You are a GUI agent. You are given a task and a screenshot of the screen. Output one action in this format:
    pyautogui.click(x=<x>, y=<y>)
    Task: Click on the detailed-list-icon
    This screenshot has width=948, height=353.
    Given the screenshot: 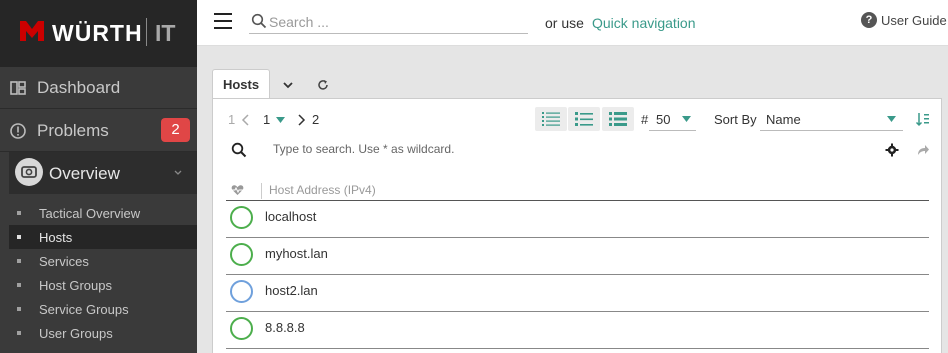 What is the action you would take?
    pyautogui.click(x=618, y=119)
    